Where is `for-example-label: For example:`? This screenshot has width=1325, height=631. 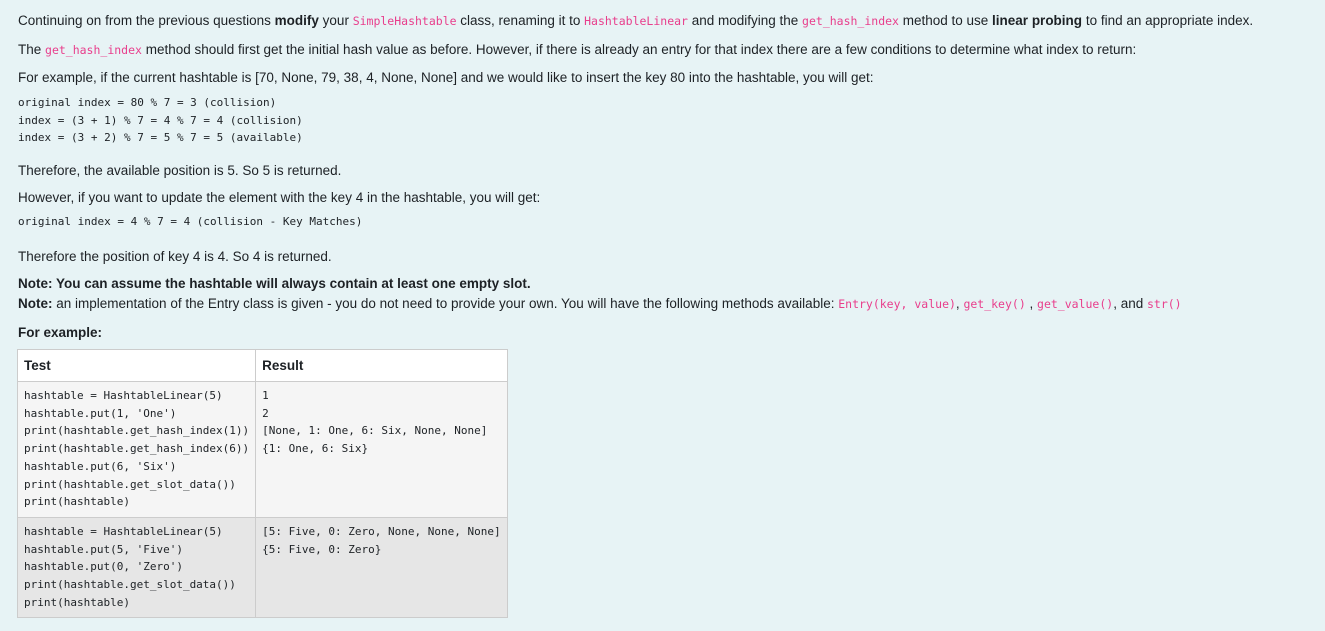
for-example-label: For example: is located at coordinates (60, 332).